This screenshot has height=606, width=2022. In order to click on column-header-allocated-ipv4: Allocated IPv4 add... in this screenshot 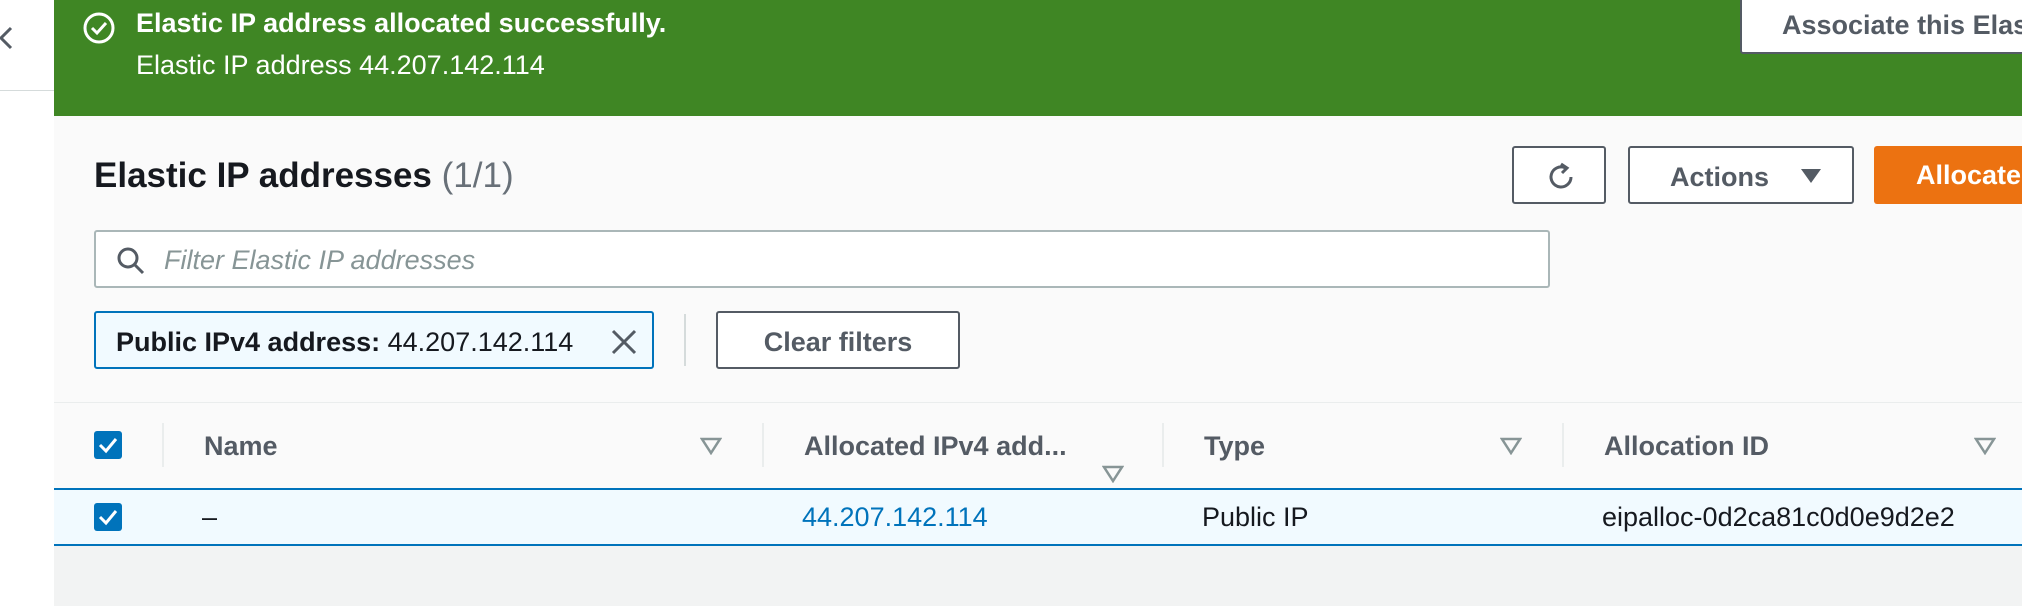, I will do `click(935, 446)`.